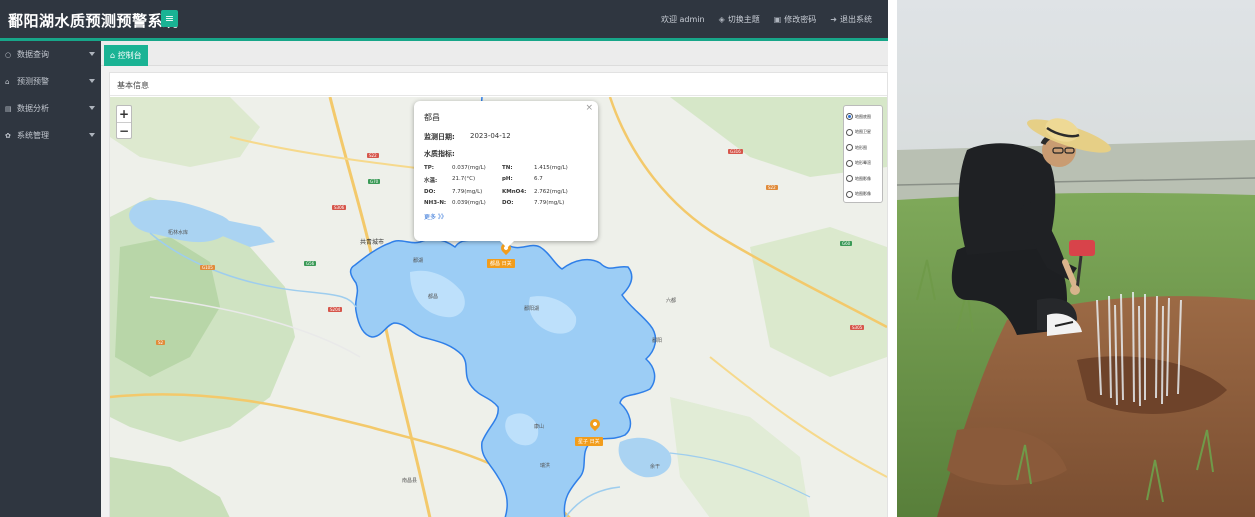 The height and width of the screenshot is (517, 1255). What do you see at coordinates (851, 19) in the screenshot?
I see `logout-link: ➜ 退出系统` at bounding box center [851, 19].